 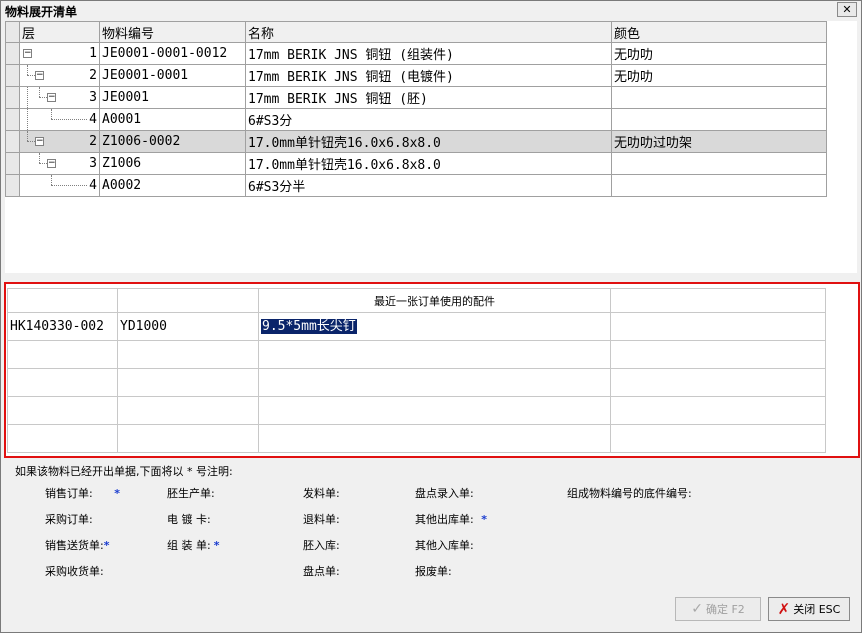 I want to click on col-header-name: 名称, so click(x=428, y=32).